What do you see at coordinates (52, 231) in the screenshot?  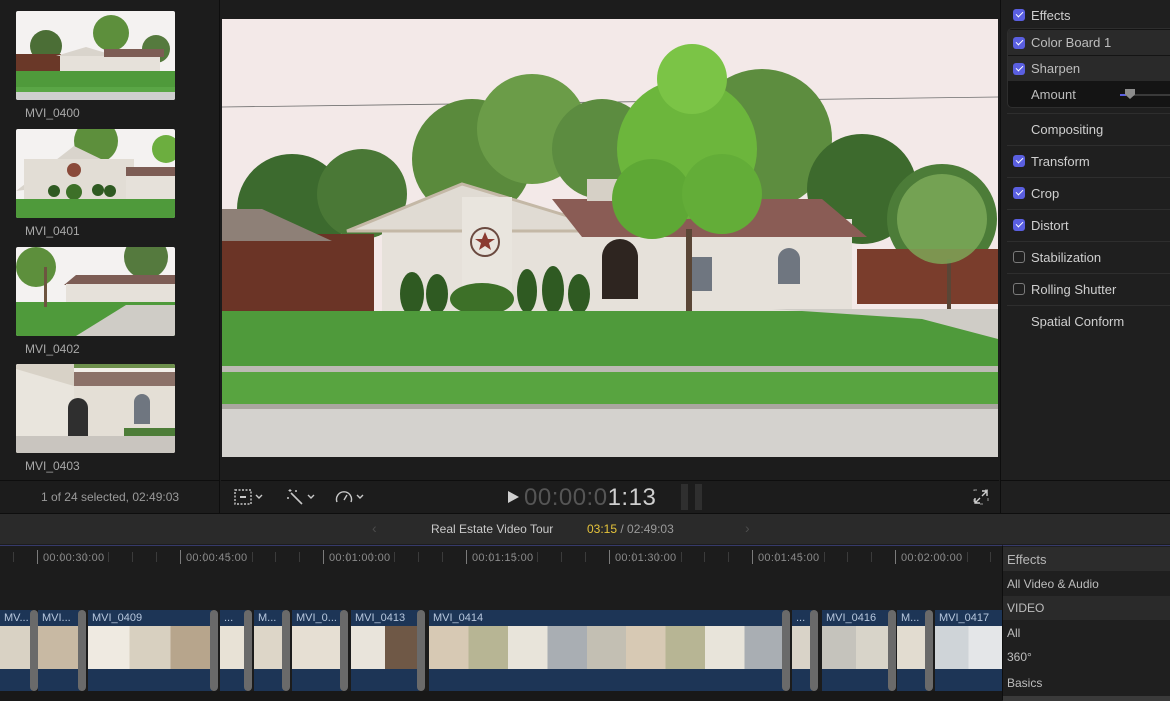 I see `clip-name: MVI_0401` at bounding box center [52, 231].